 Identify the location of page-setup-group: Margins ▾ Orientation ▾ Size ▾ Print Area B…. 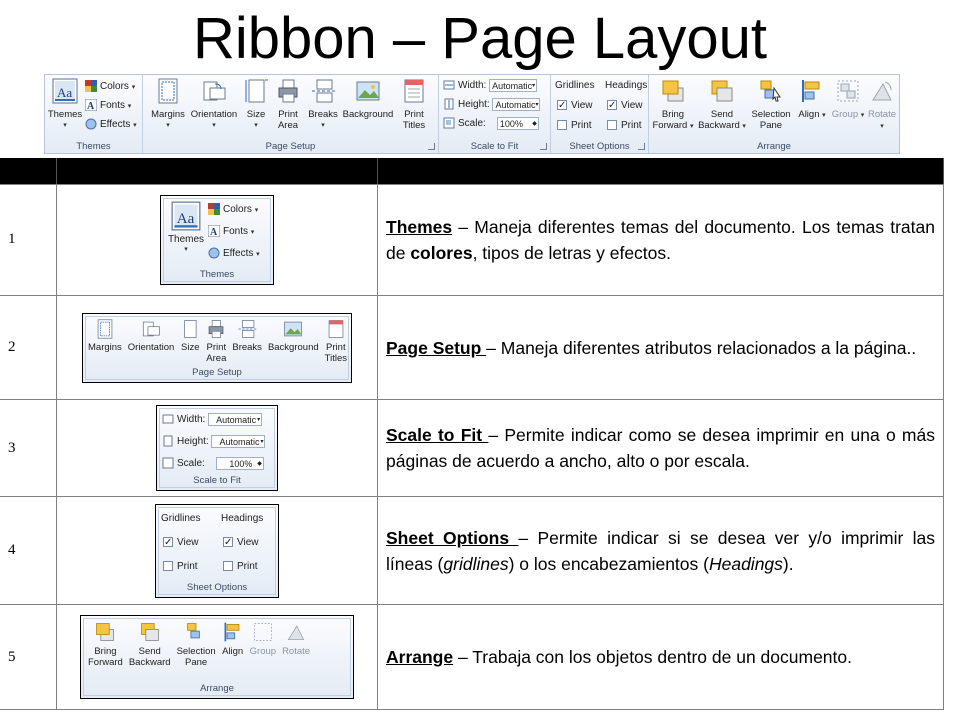
(291, 114).